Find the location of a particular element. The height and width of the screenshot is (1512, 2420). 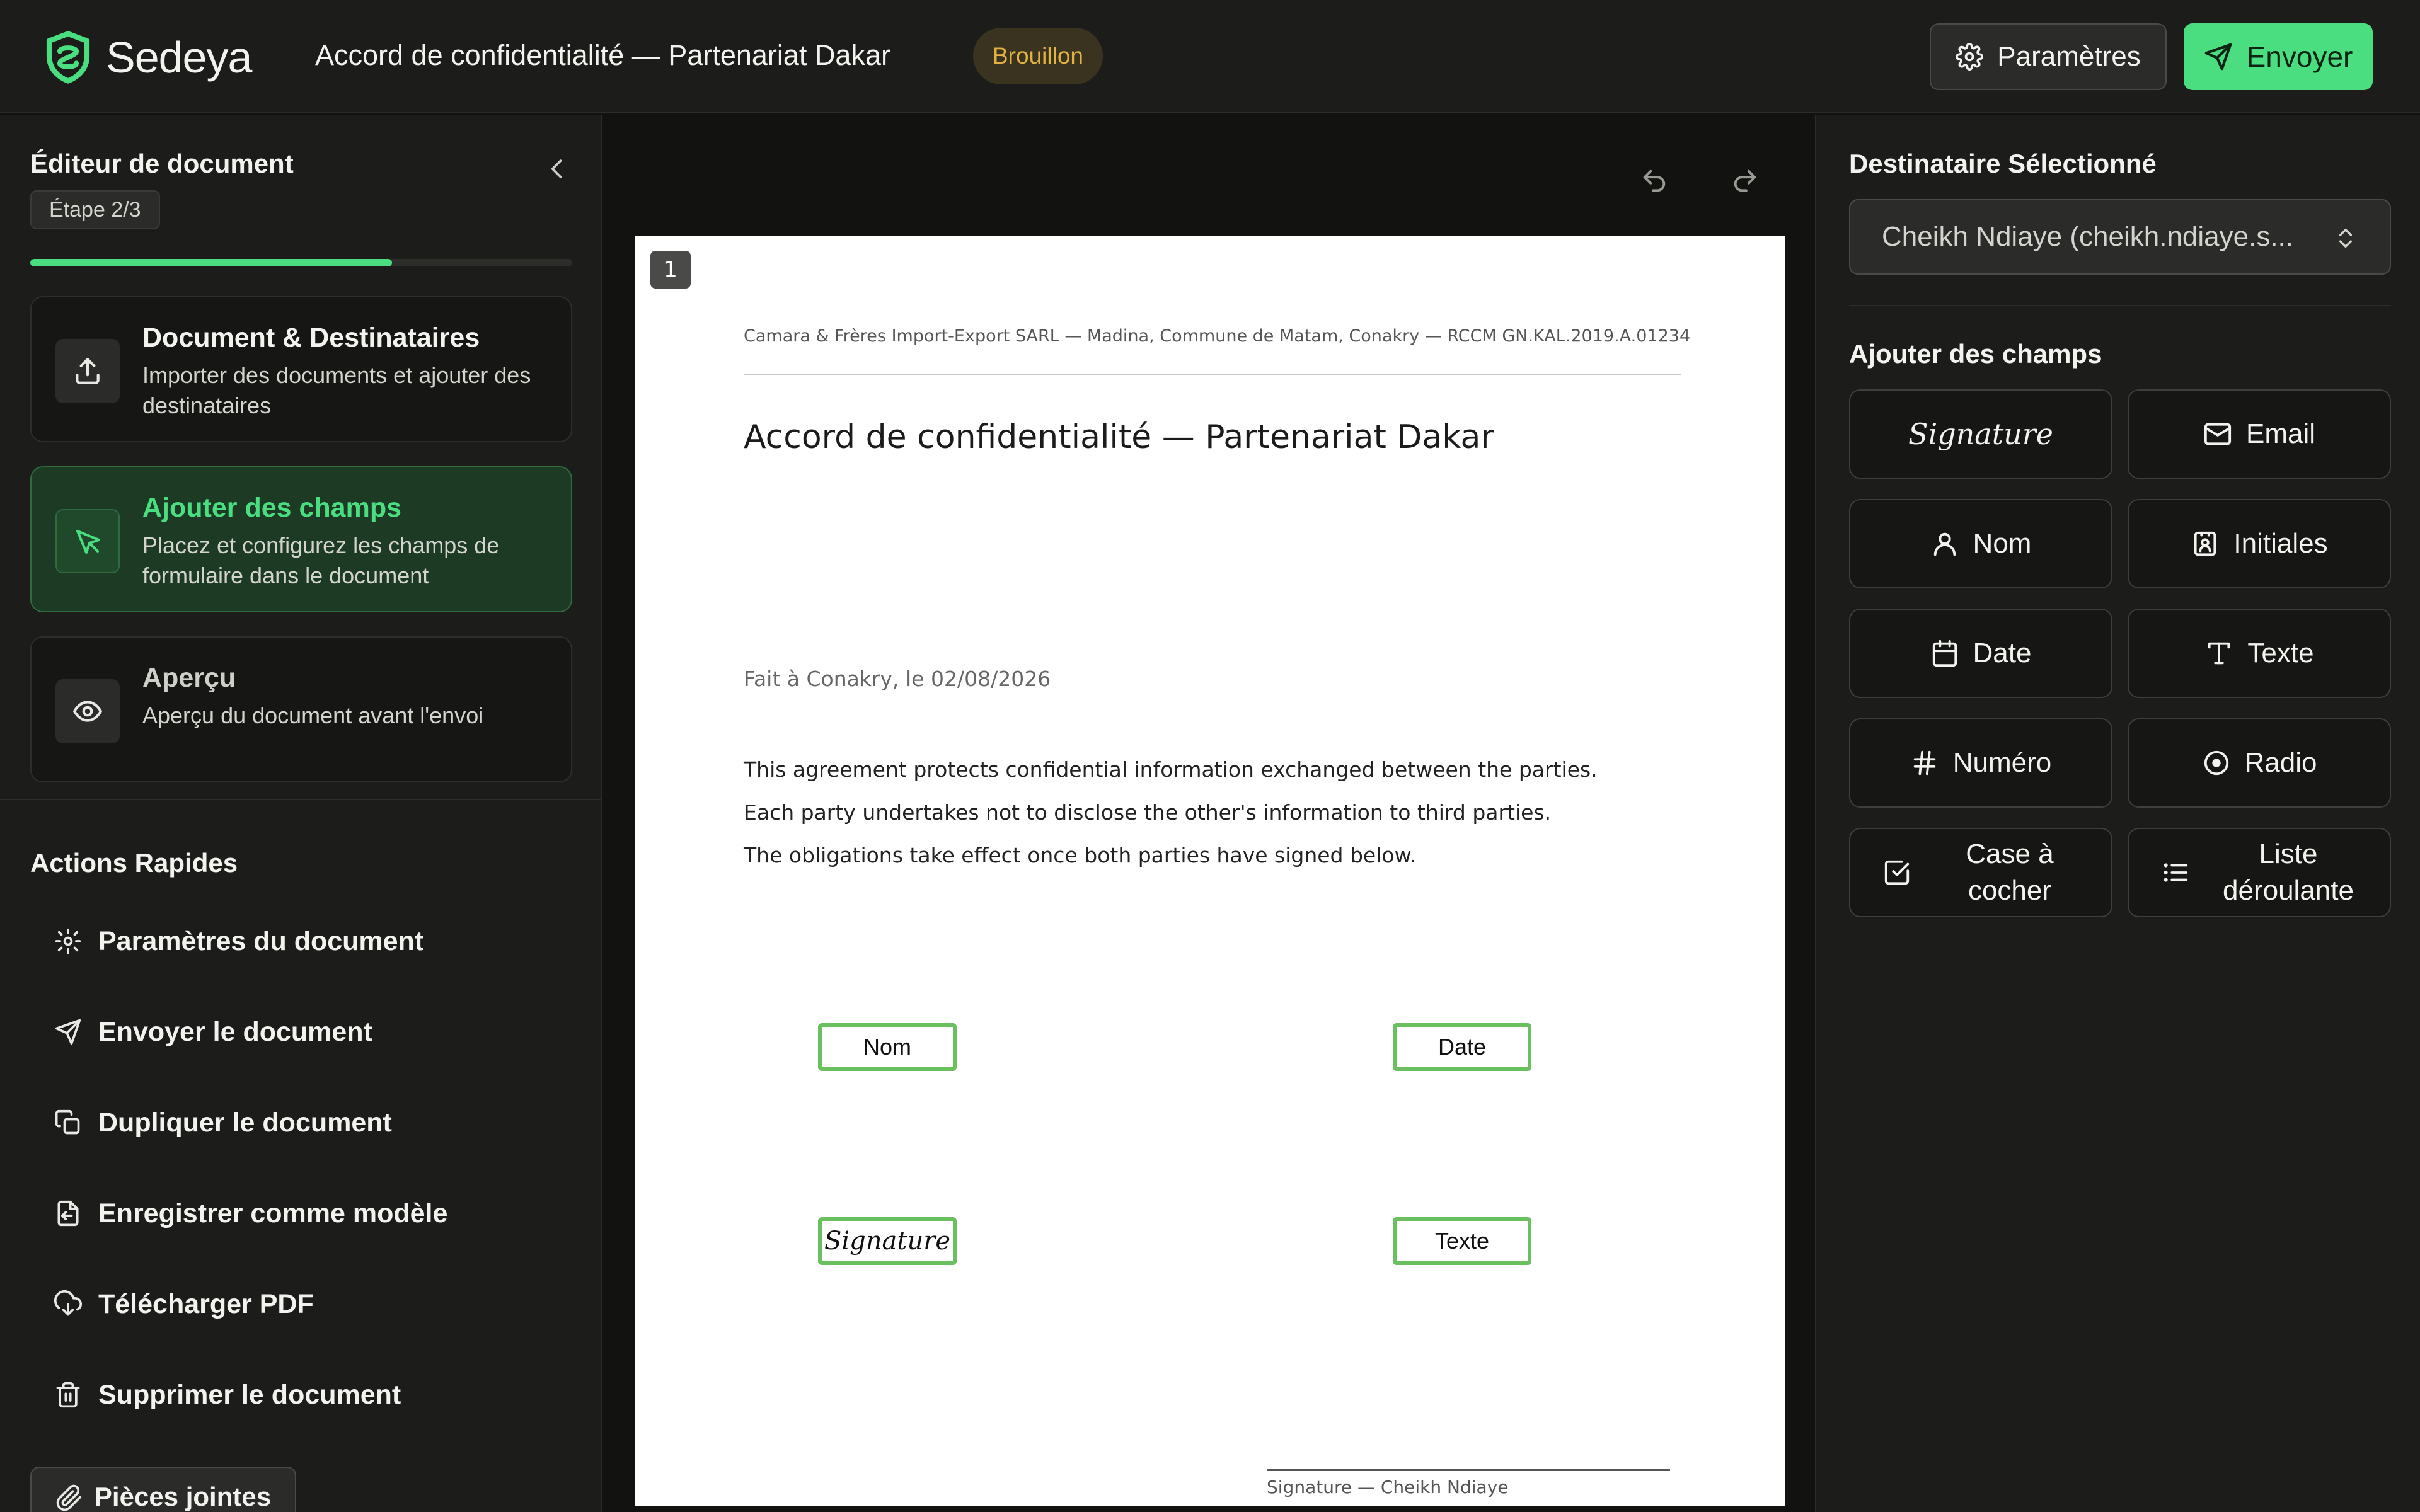

settings-label: Paramètres is located at coordinates (2069, 56).